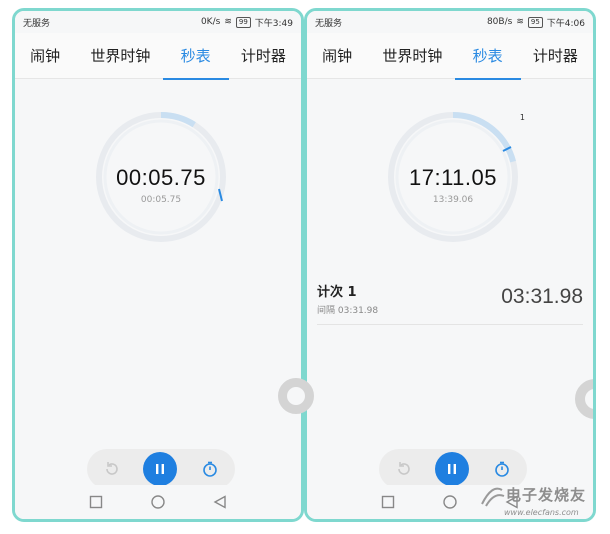 This screenshot has width=610, height=534. Describe the element at coordinates (450, 301) in the screenshot. I see `lap-row: 计次 1 间隔 03:31.98 03:31.98` at that location.